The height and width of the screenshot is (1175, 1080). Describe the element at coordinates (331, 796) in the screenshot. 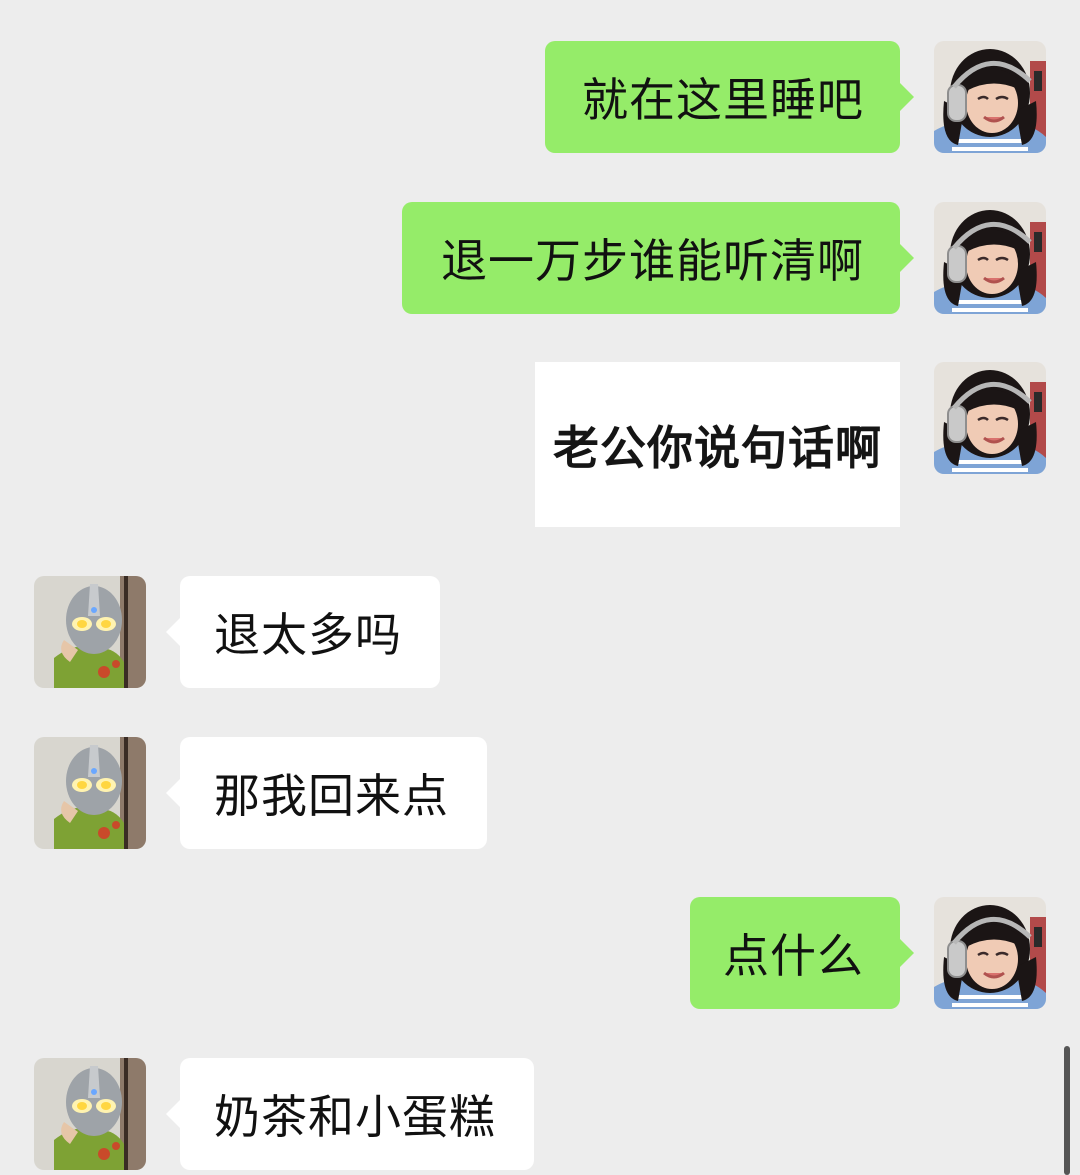

I see `message-text: 那我回来点` at that location.